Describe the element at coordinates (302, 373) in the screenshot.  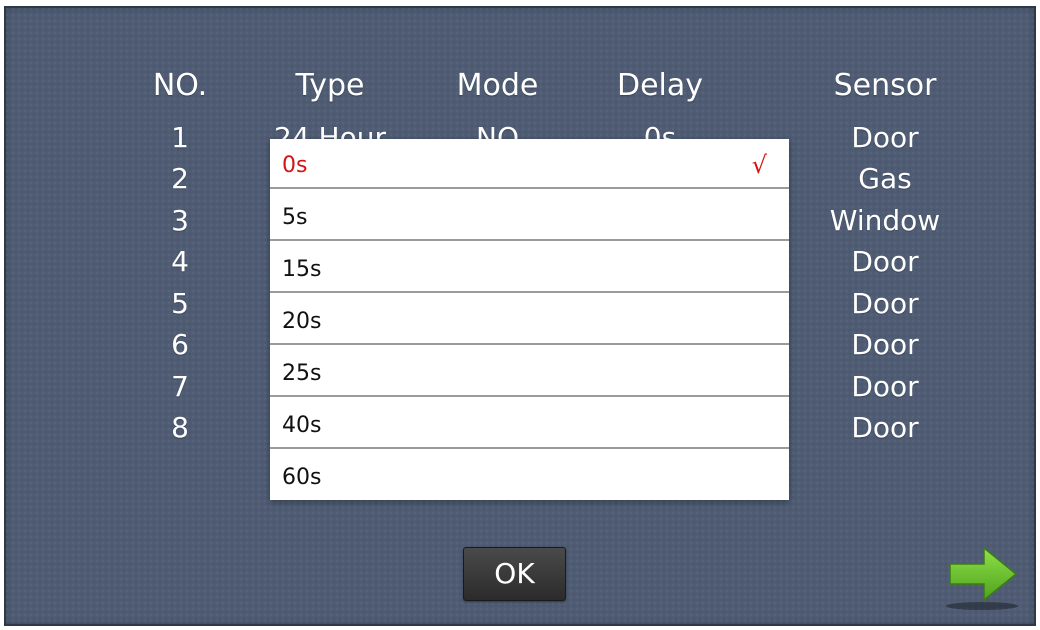
I see `delay-option-label: 25s` at that location.